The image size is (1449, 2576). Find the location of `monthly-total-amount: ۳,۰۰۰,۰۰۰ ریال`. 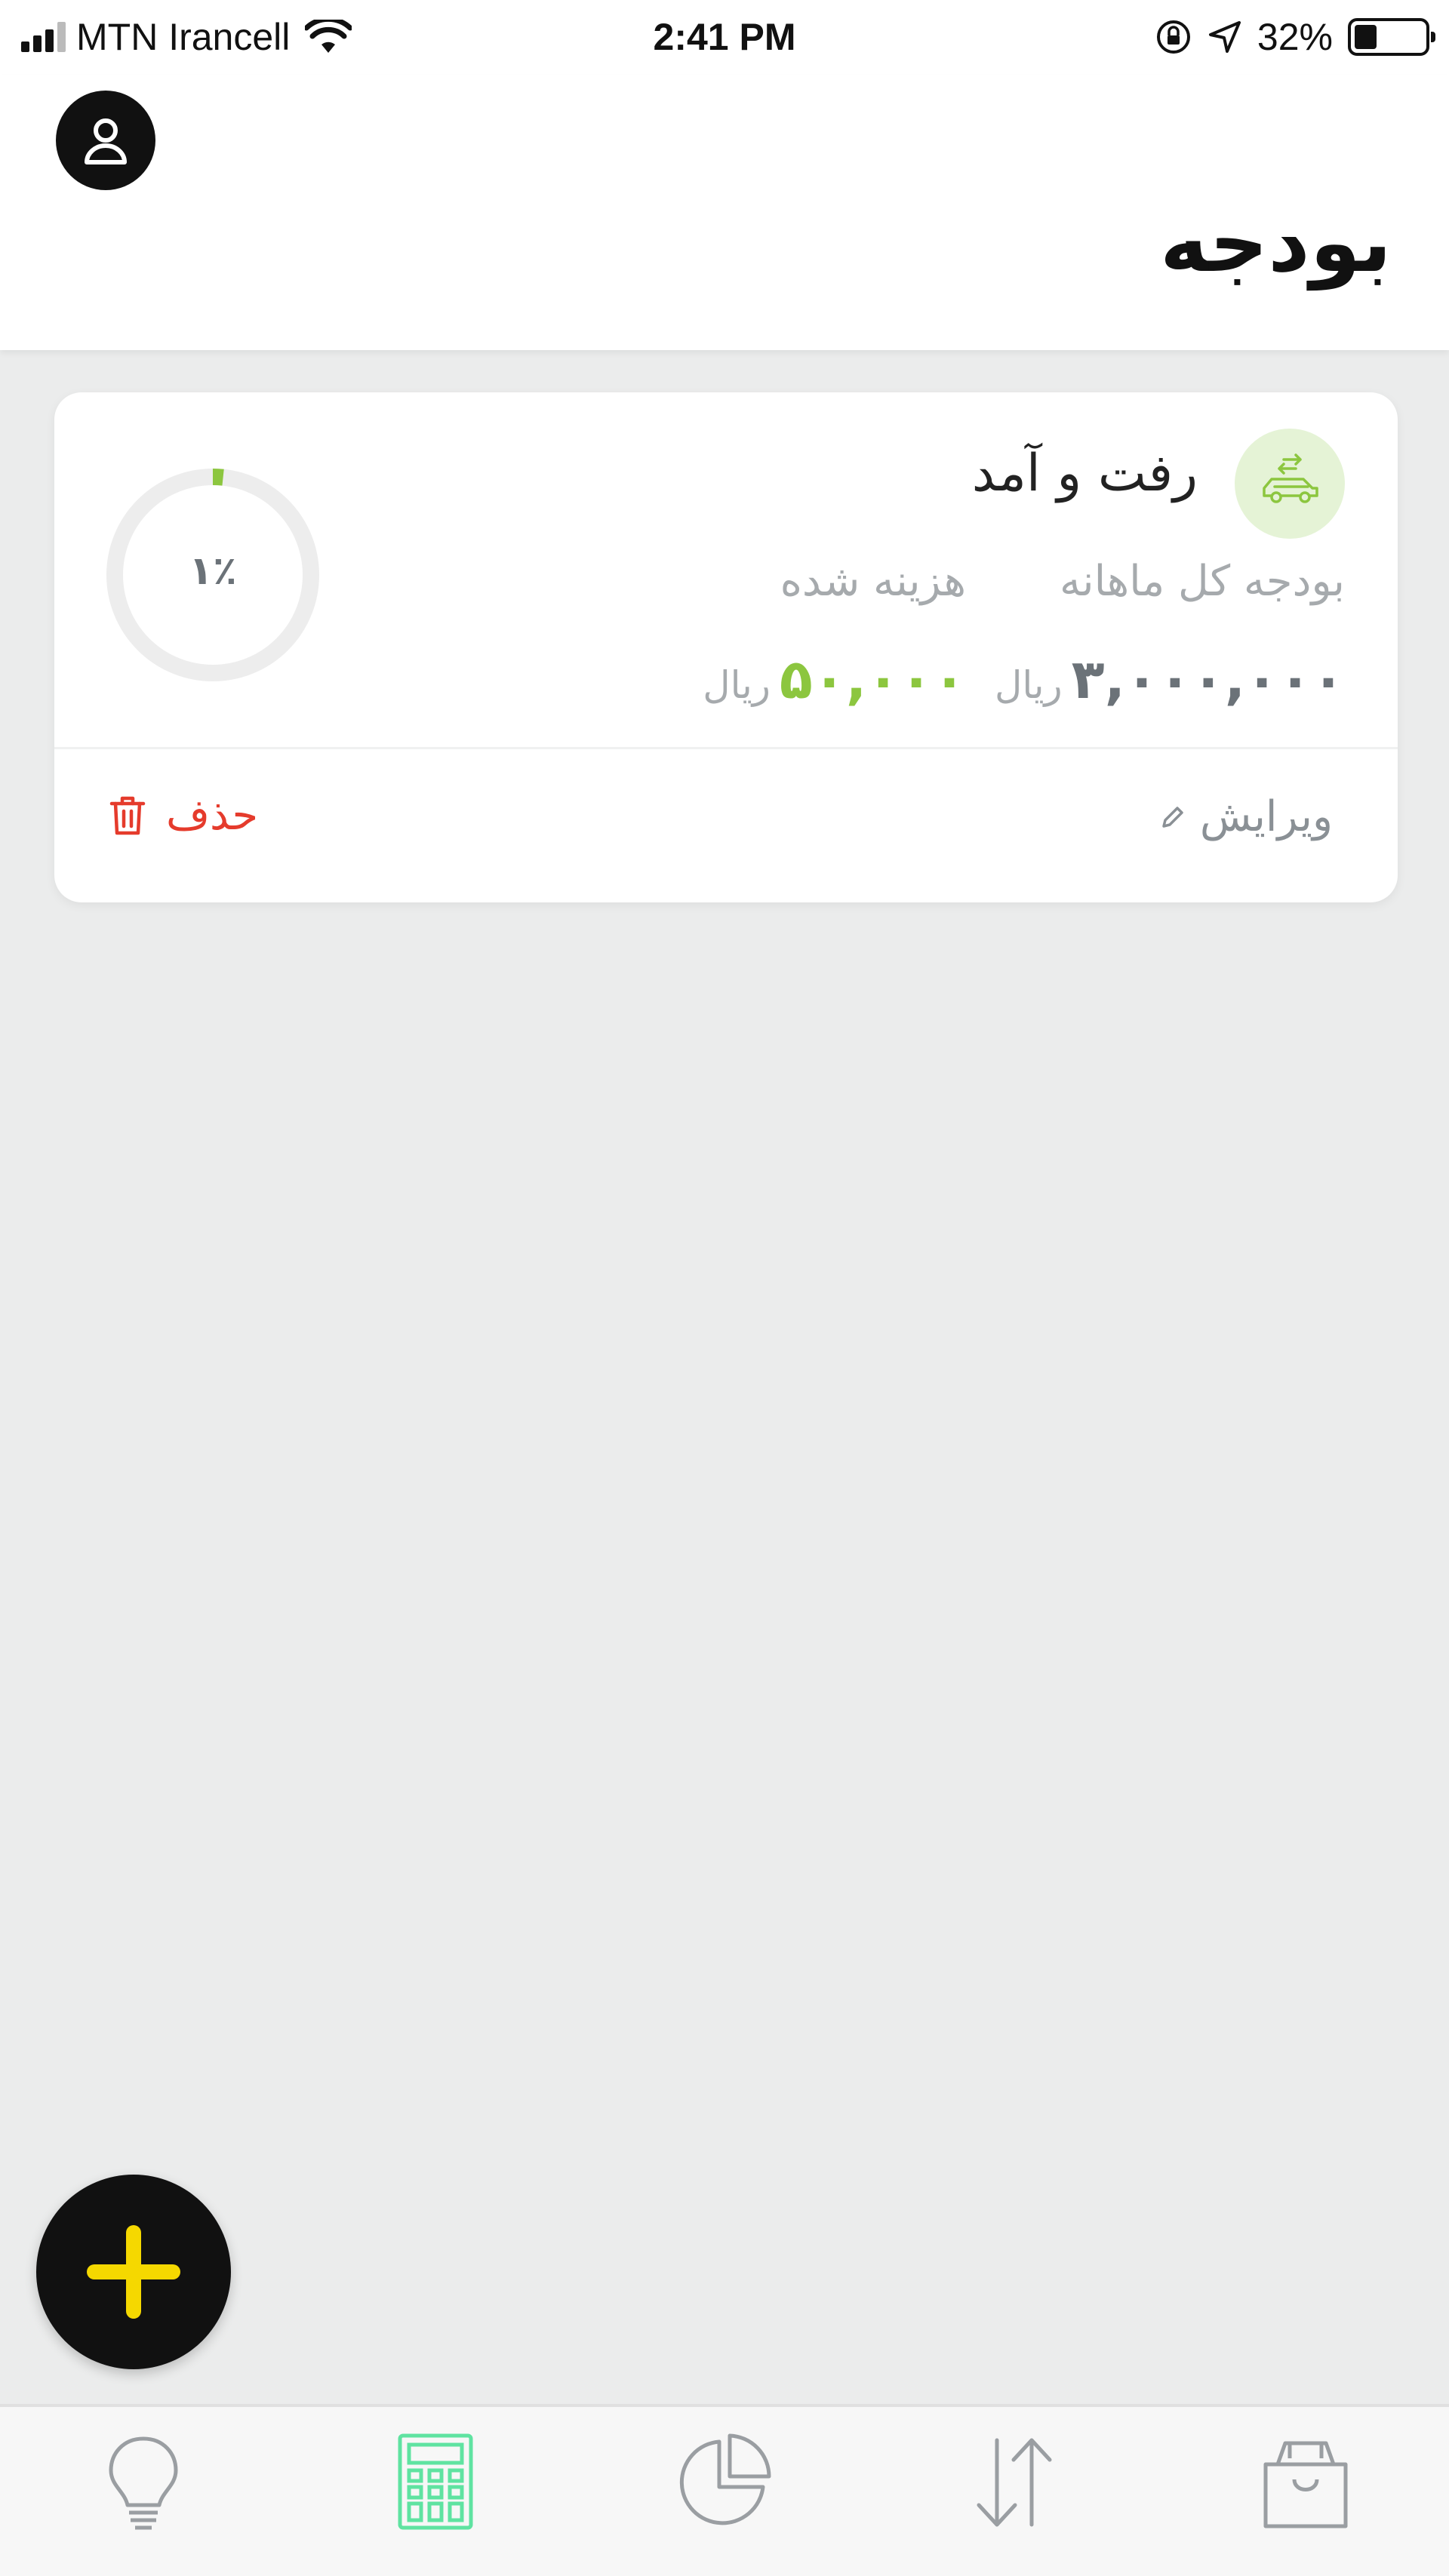

monthly-total-amount: ۳,۰۰۰,۰۰۰ ریال is located at coordinates (1170, 679).